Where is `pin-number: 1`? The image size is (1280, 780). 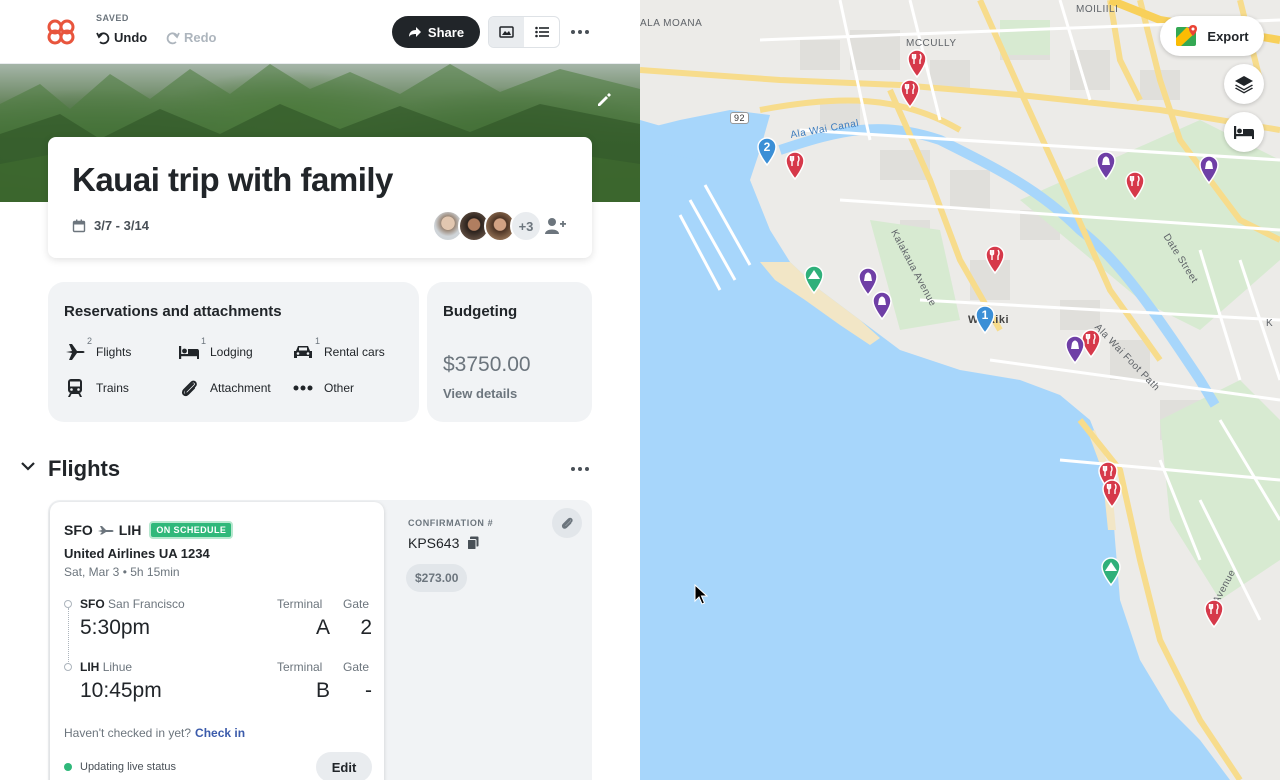 pin-number: 1 is located at coordinates (985, 315).